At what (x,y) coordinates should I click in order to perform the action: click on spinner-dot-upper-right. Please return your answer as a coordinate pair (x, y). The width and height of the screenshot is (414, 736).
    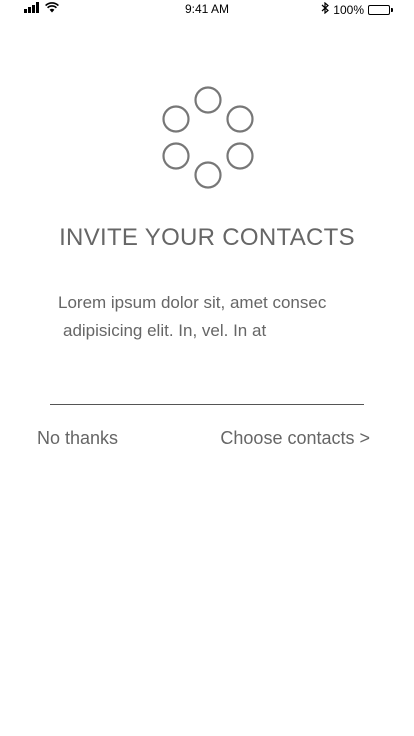
    Looking at the image, I should click on (240, 119).